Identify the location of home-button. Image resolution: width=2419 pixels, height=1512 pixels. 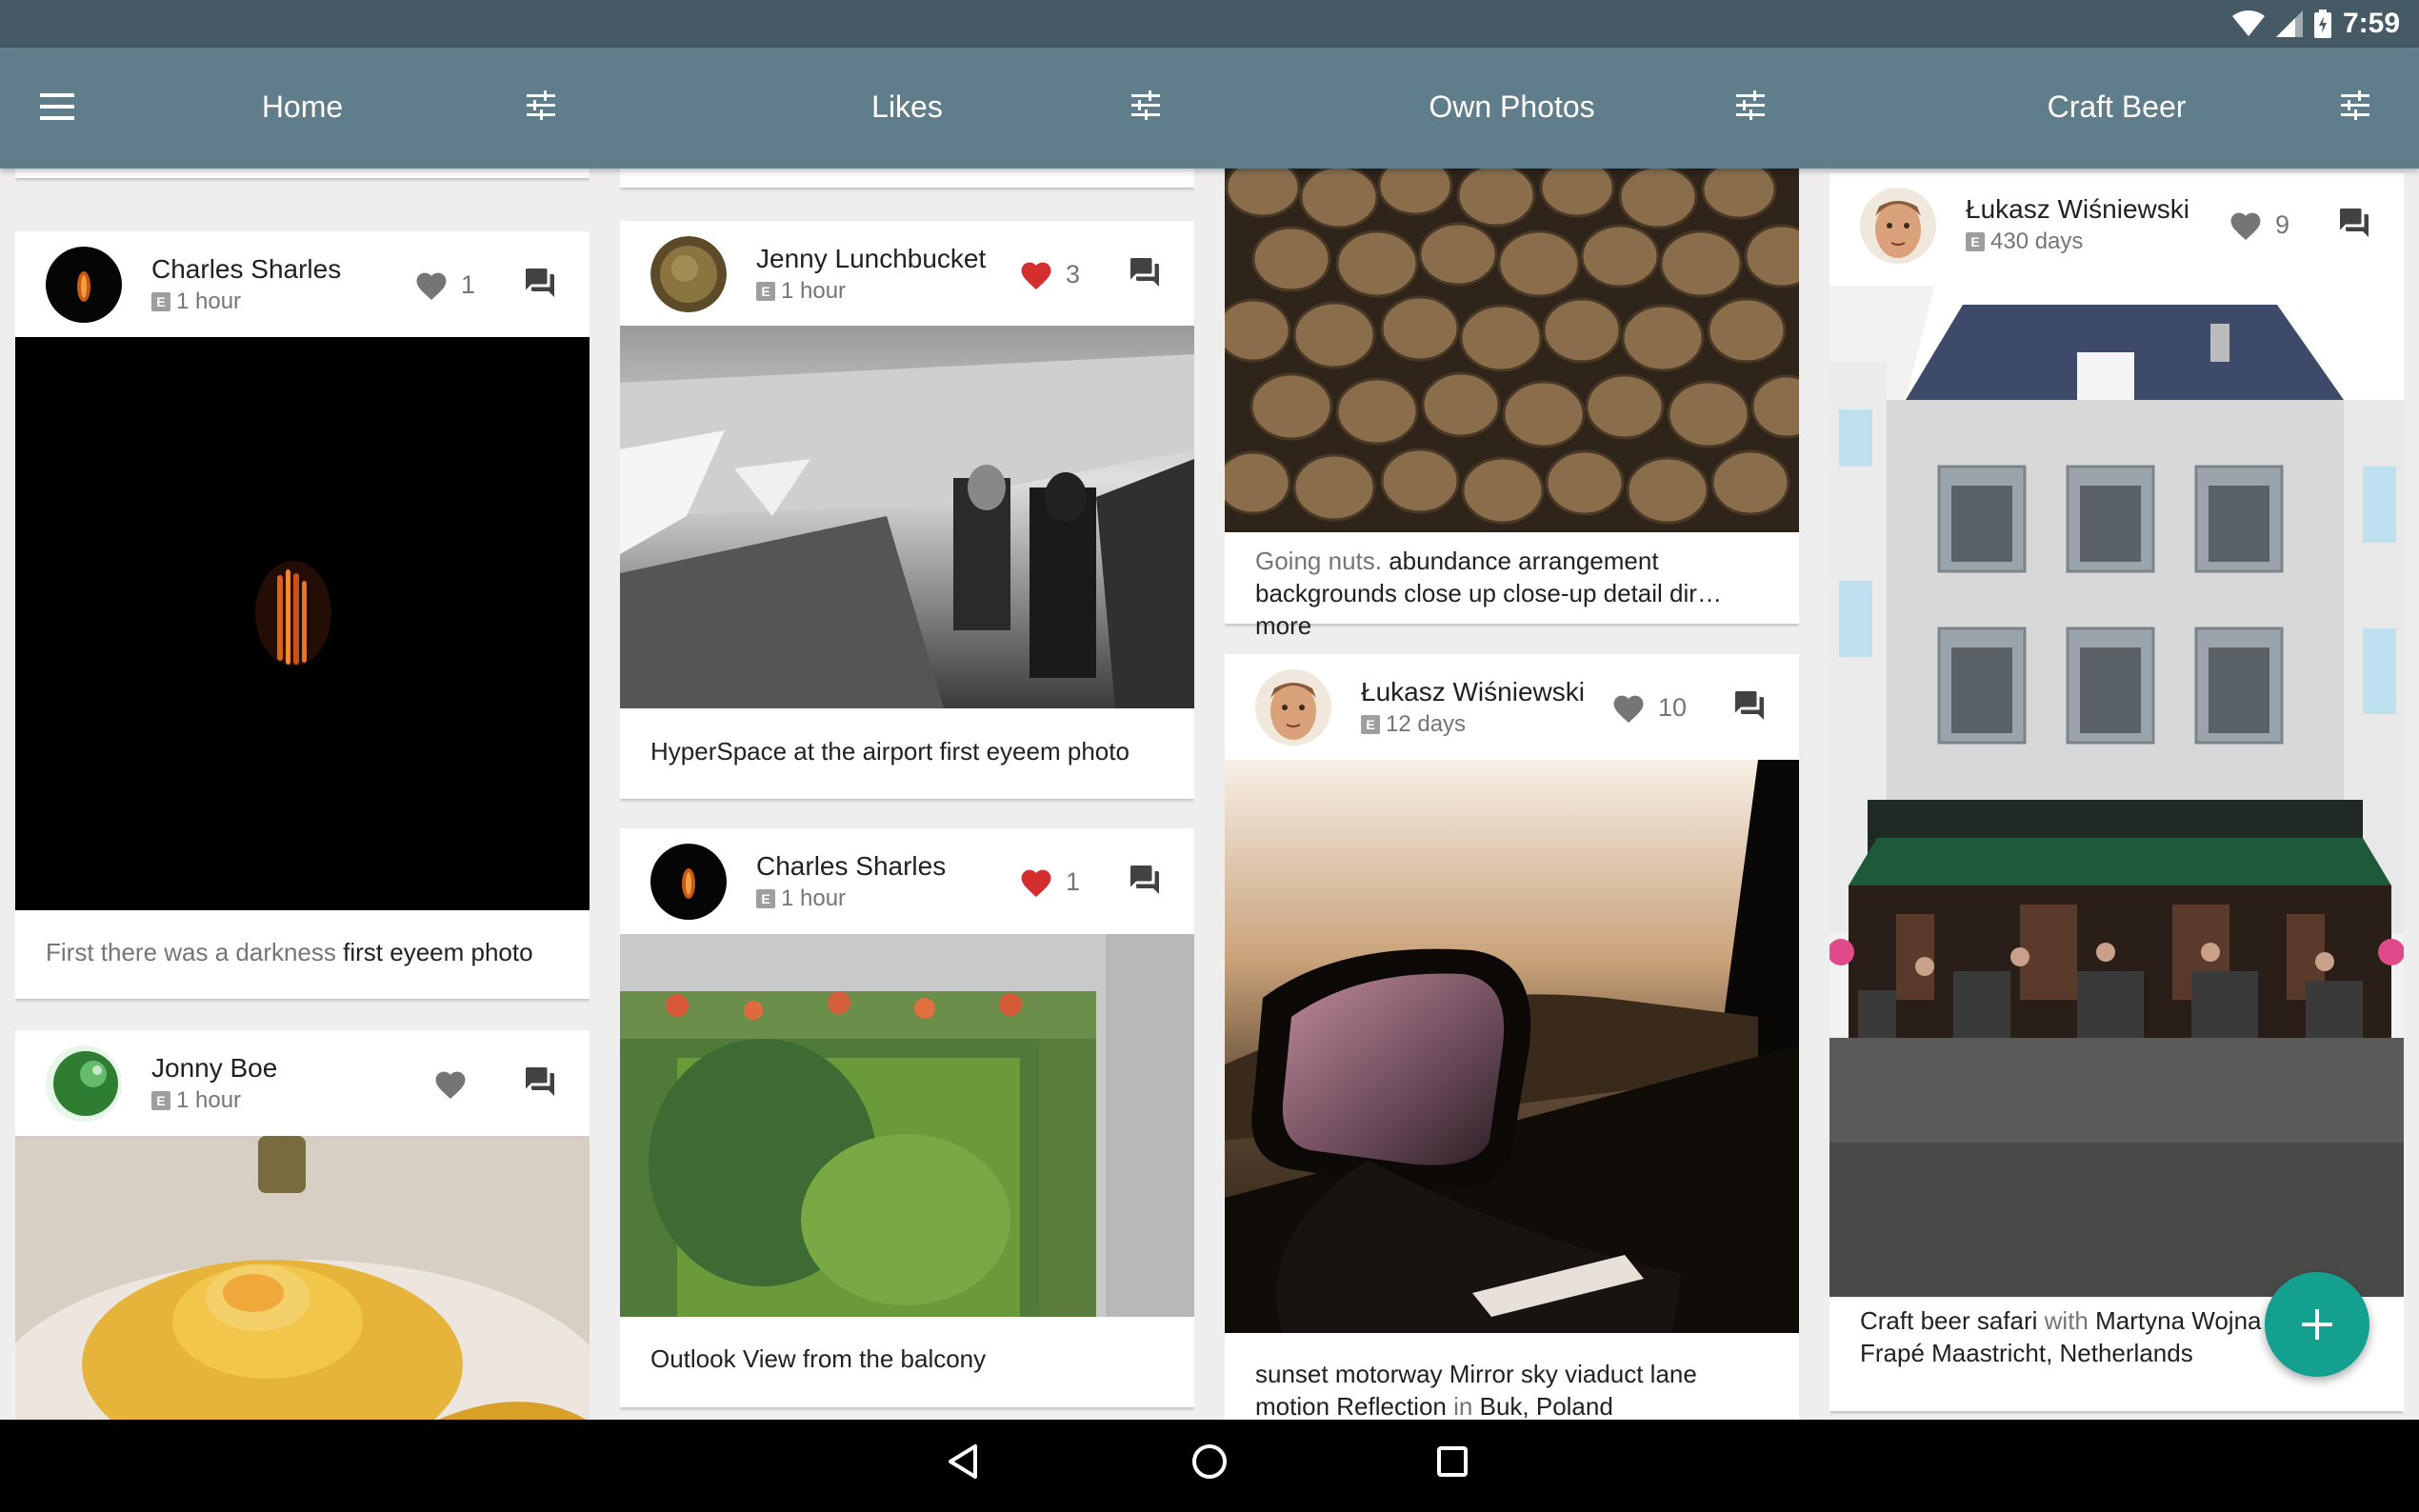
(1214, 1466).